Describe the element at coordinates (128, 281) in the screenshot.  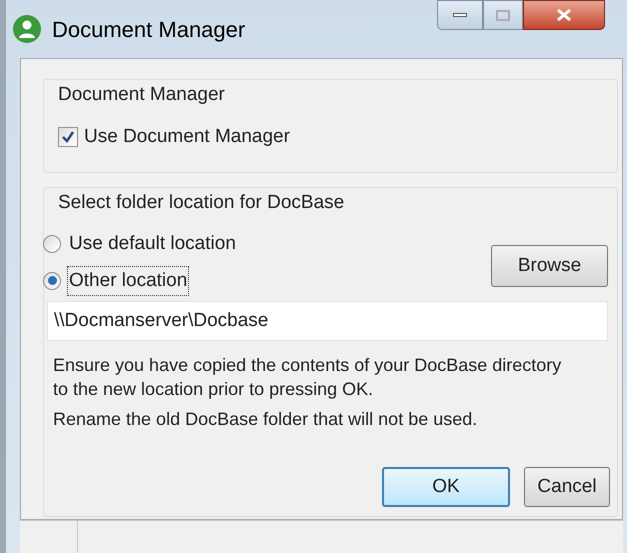
I see `radio-label: Other location` at that location.